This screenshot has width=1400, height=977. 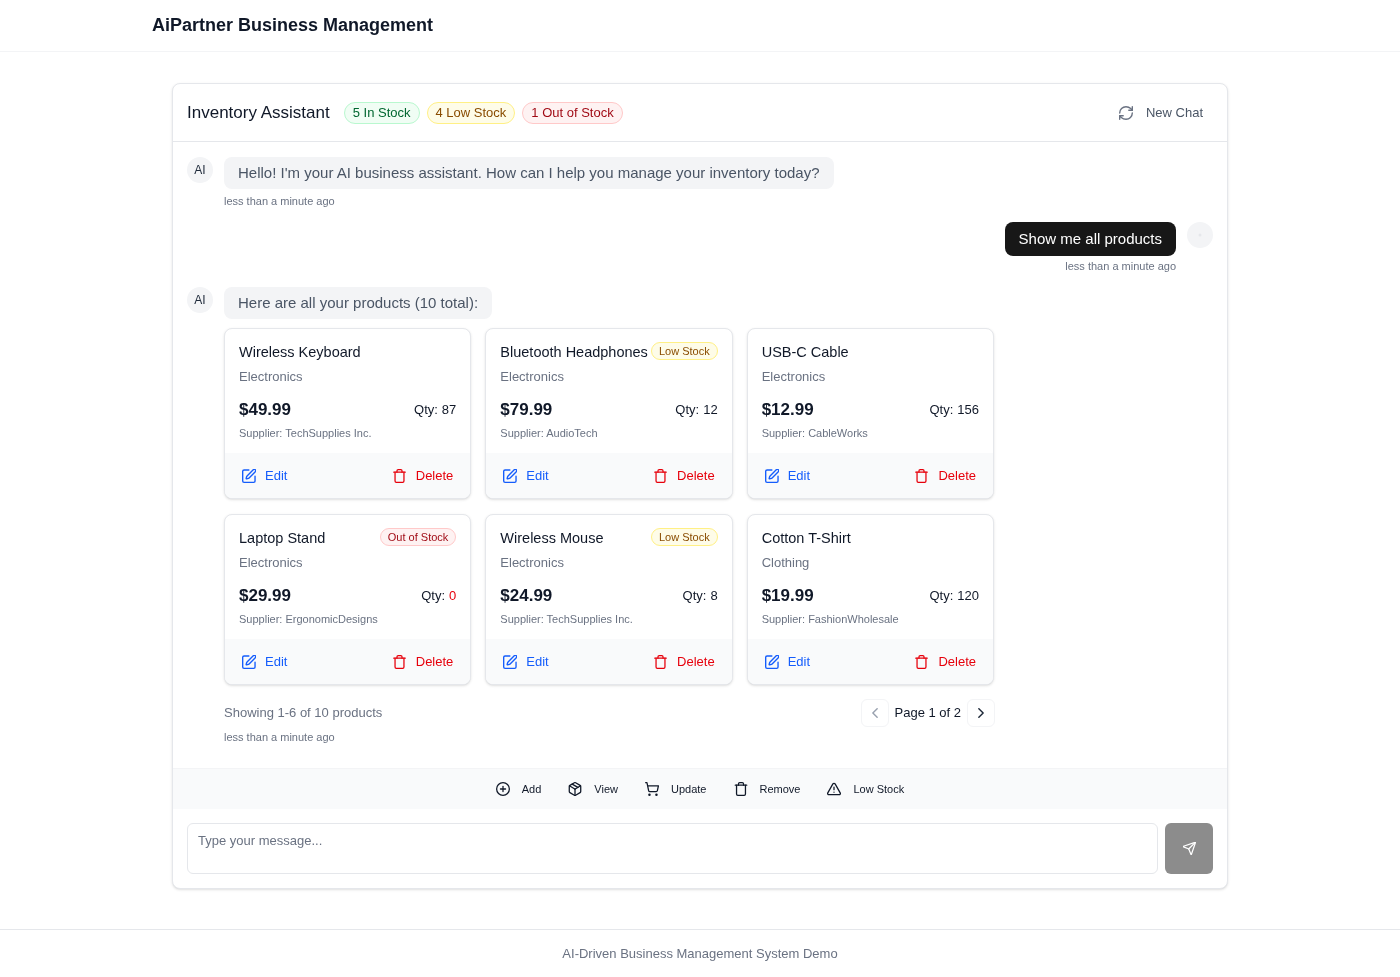 I want to click on stock-count-badge: 5 In Stock, so click(x=381, y=112).